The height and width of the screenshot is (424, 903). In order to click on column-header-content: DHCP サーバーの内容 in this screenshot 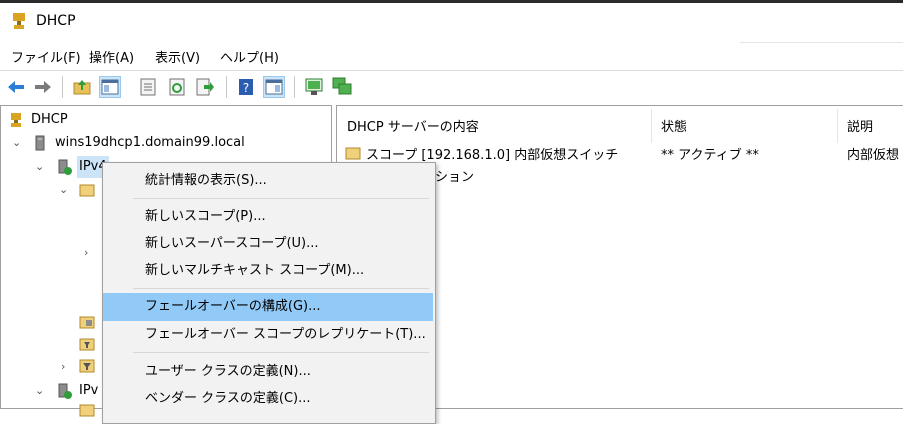, I will do `click(413, 125)`.